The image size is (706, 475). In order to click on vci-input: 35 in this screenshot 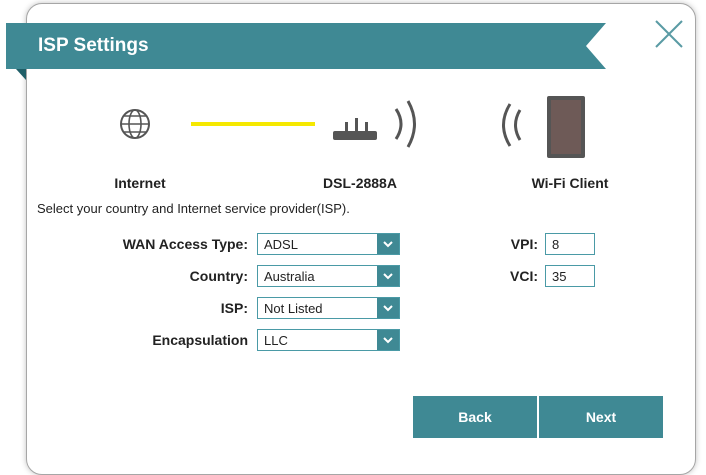, I will do `click(570, 276)`.